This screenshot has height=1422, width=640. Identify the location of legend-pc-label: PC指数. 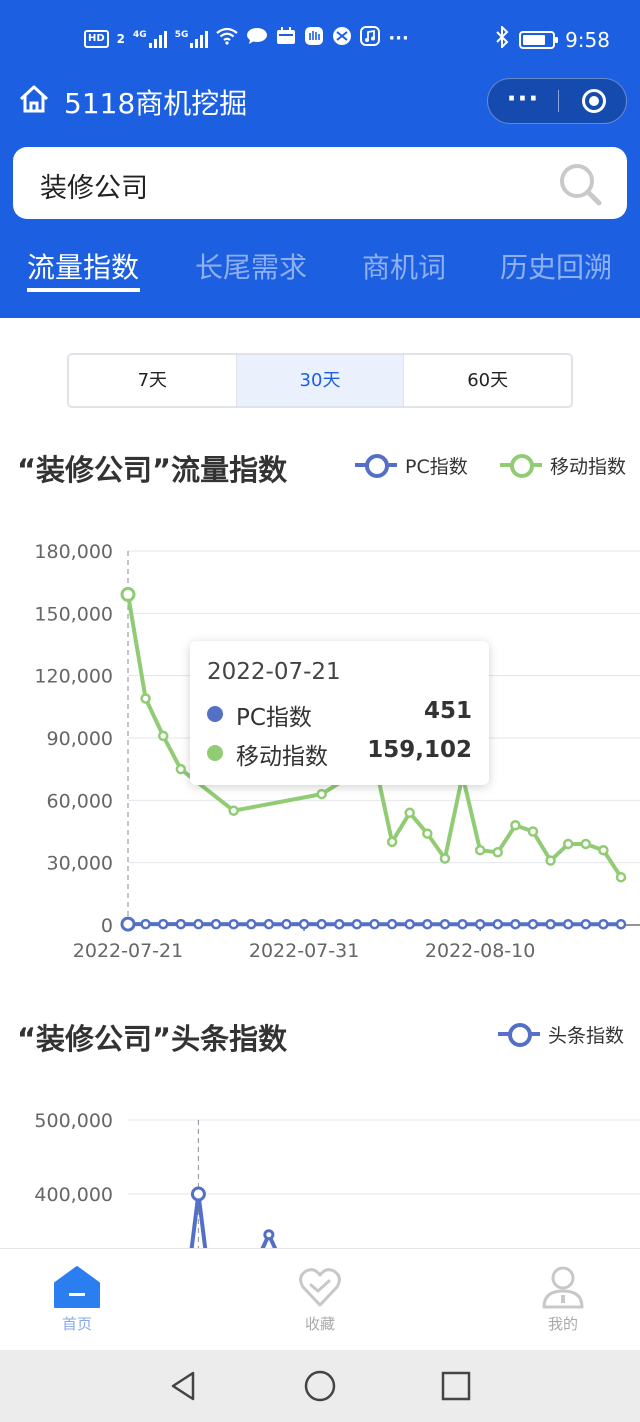
(436, 466).